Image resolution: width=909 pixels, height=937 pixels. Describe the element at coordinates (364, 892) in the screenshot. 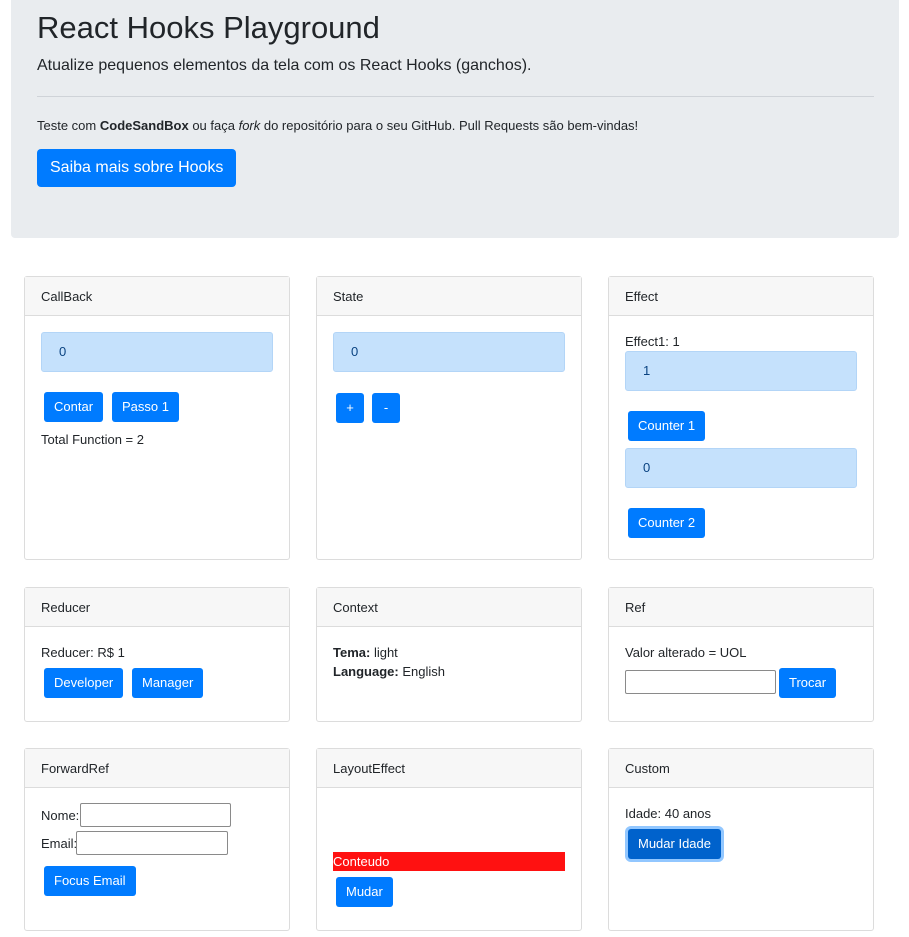

I see `change-button: Mudar` at that location.